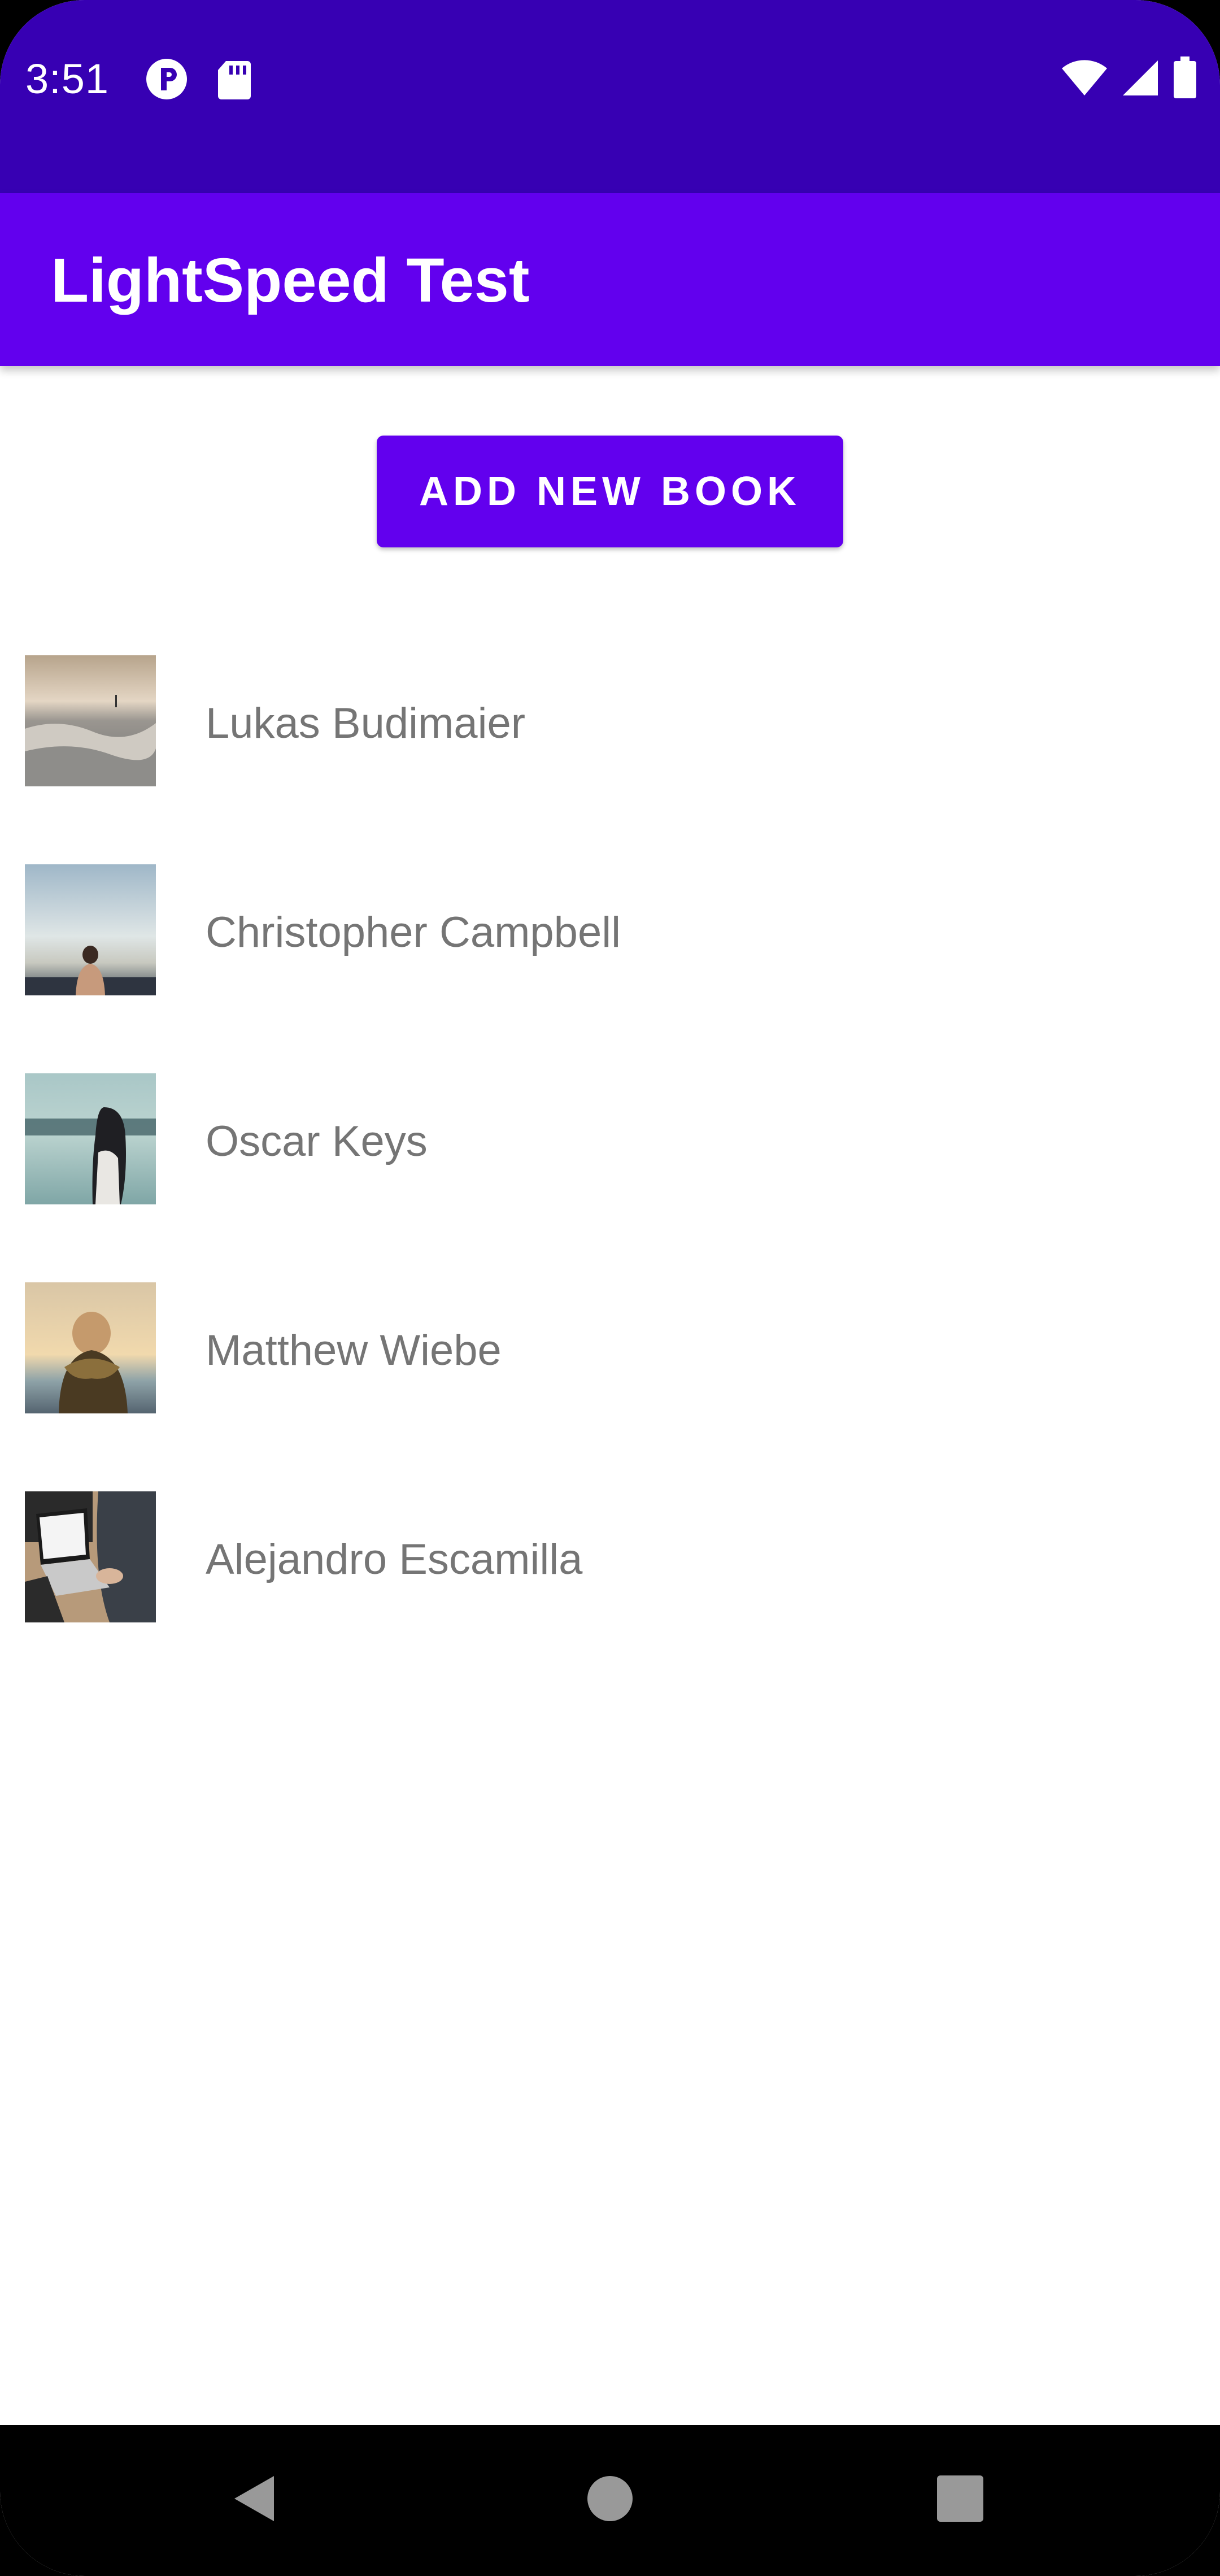 The width and height of the screenshot is (1220, 2576). Describe the element at coordinates (237, 79) in the screenshot. I see `sd-card-icon` at that location.